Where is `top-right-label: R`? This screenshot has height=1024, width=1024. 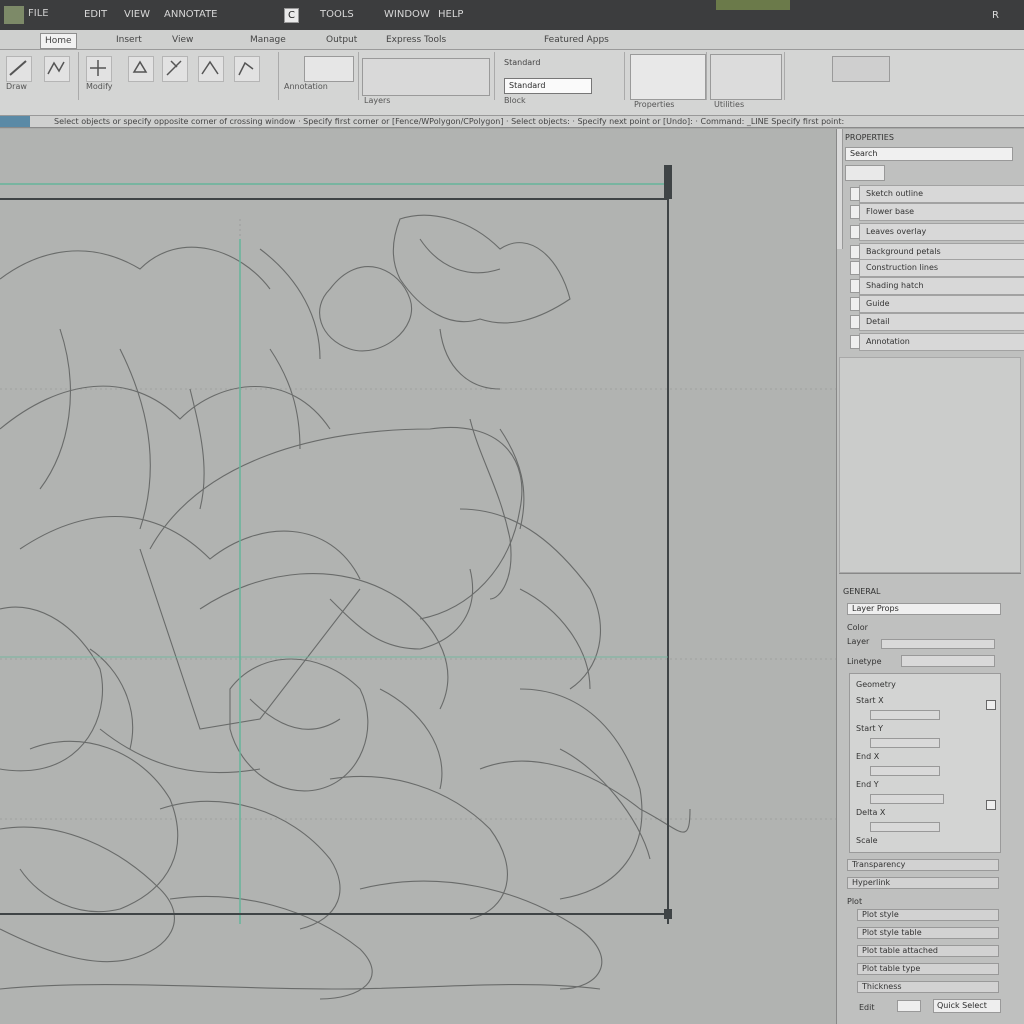
top-right-label: R is located at coordinates (995, 15).